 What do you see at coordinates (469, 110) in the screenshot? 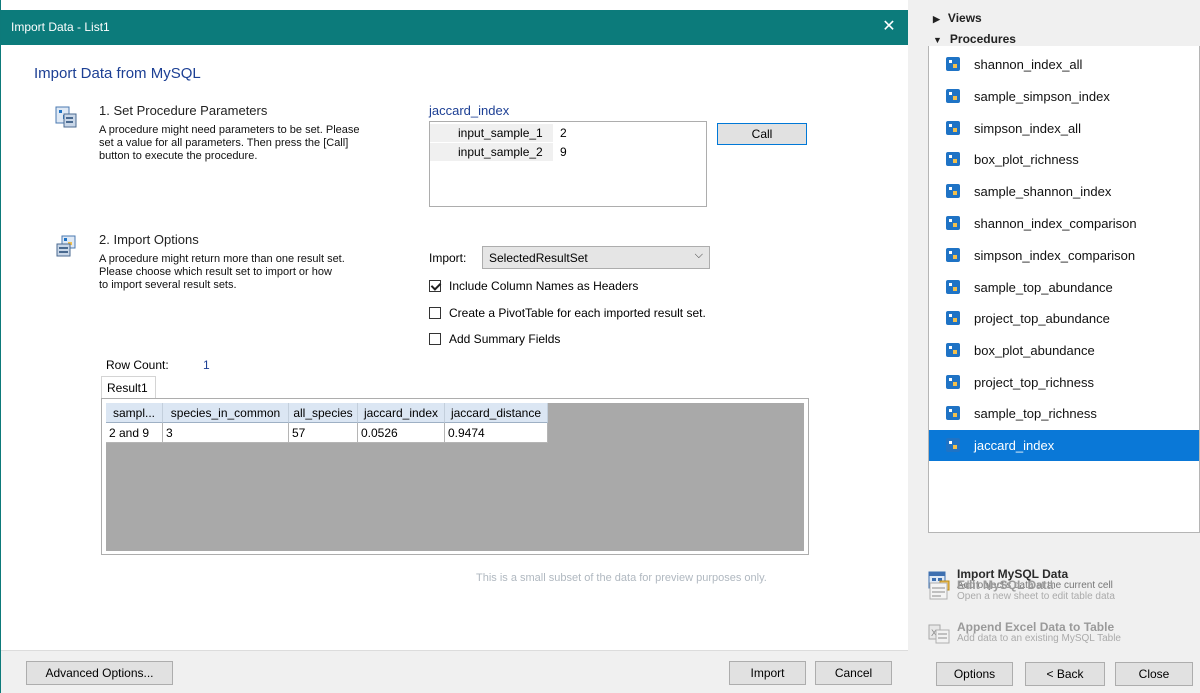
I see `procedure-name: jaccard_index` at bounding box center [469, 110].